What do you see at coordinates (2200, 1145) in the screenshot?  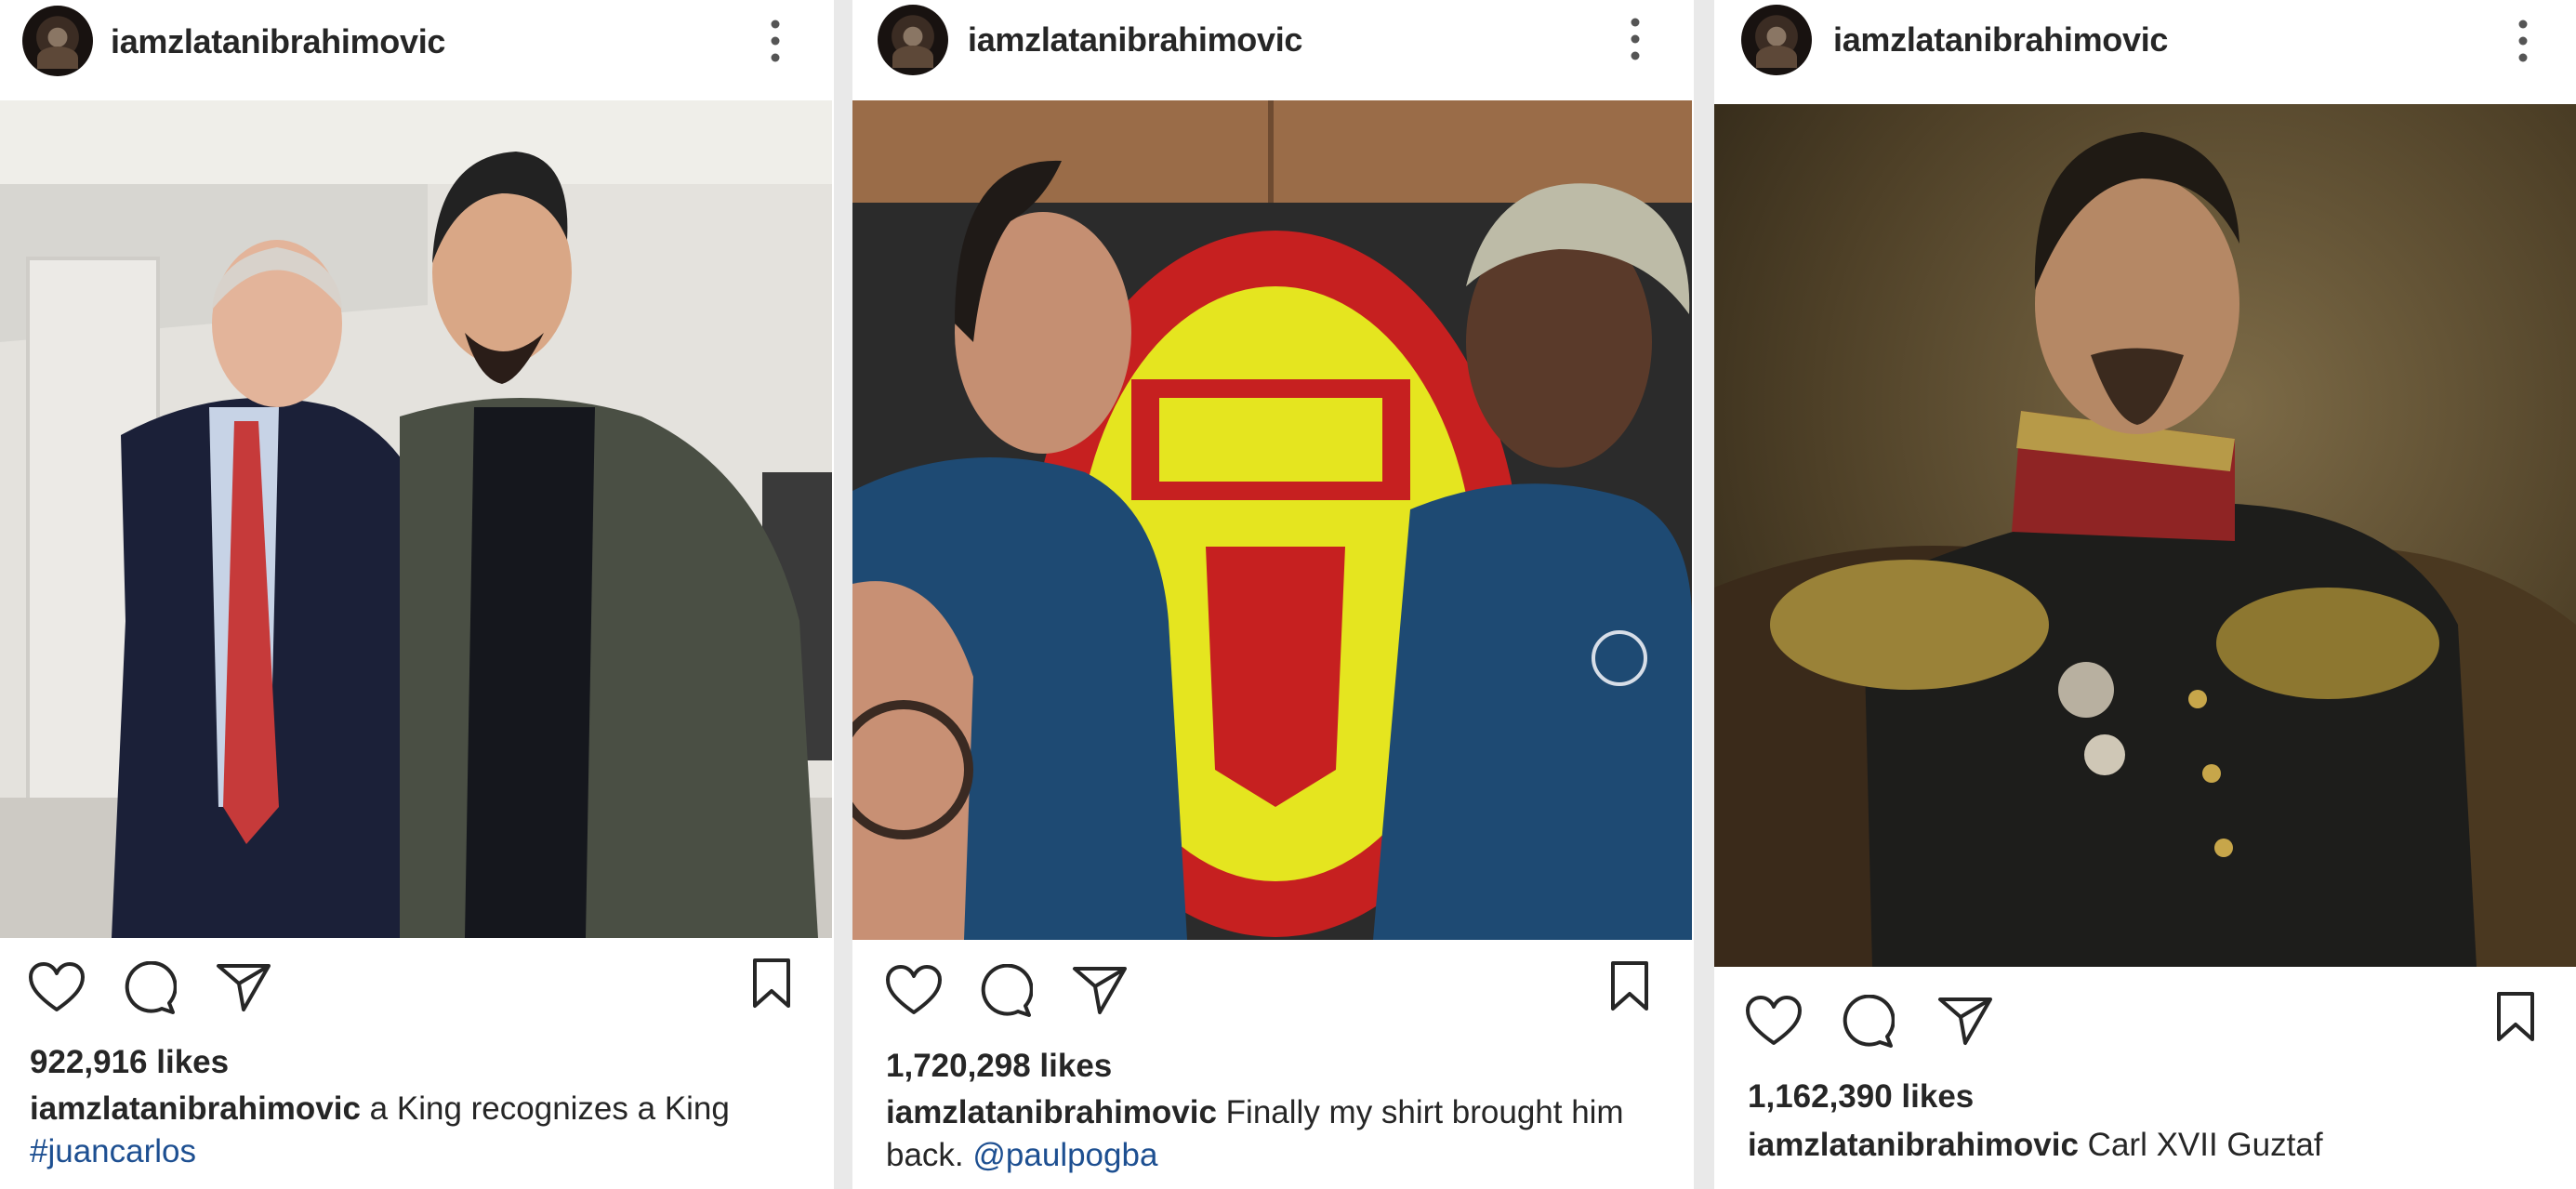 I see `caption-text: Carl XVII Guztaf` at bounding box center [2200, 1145].